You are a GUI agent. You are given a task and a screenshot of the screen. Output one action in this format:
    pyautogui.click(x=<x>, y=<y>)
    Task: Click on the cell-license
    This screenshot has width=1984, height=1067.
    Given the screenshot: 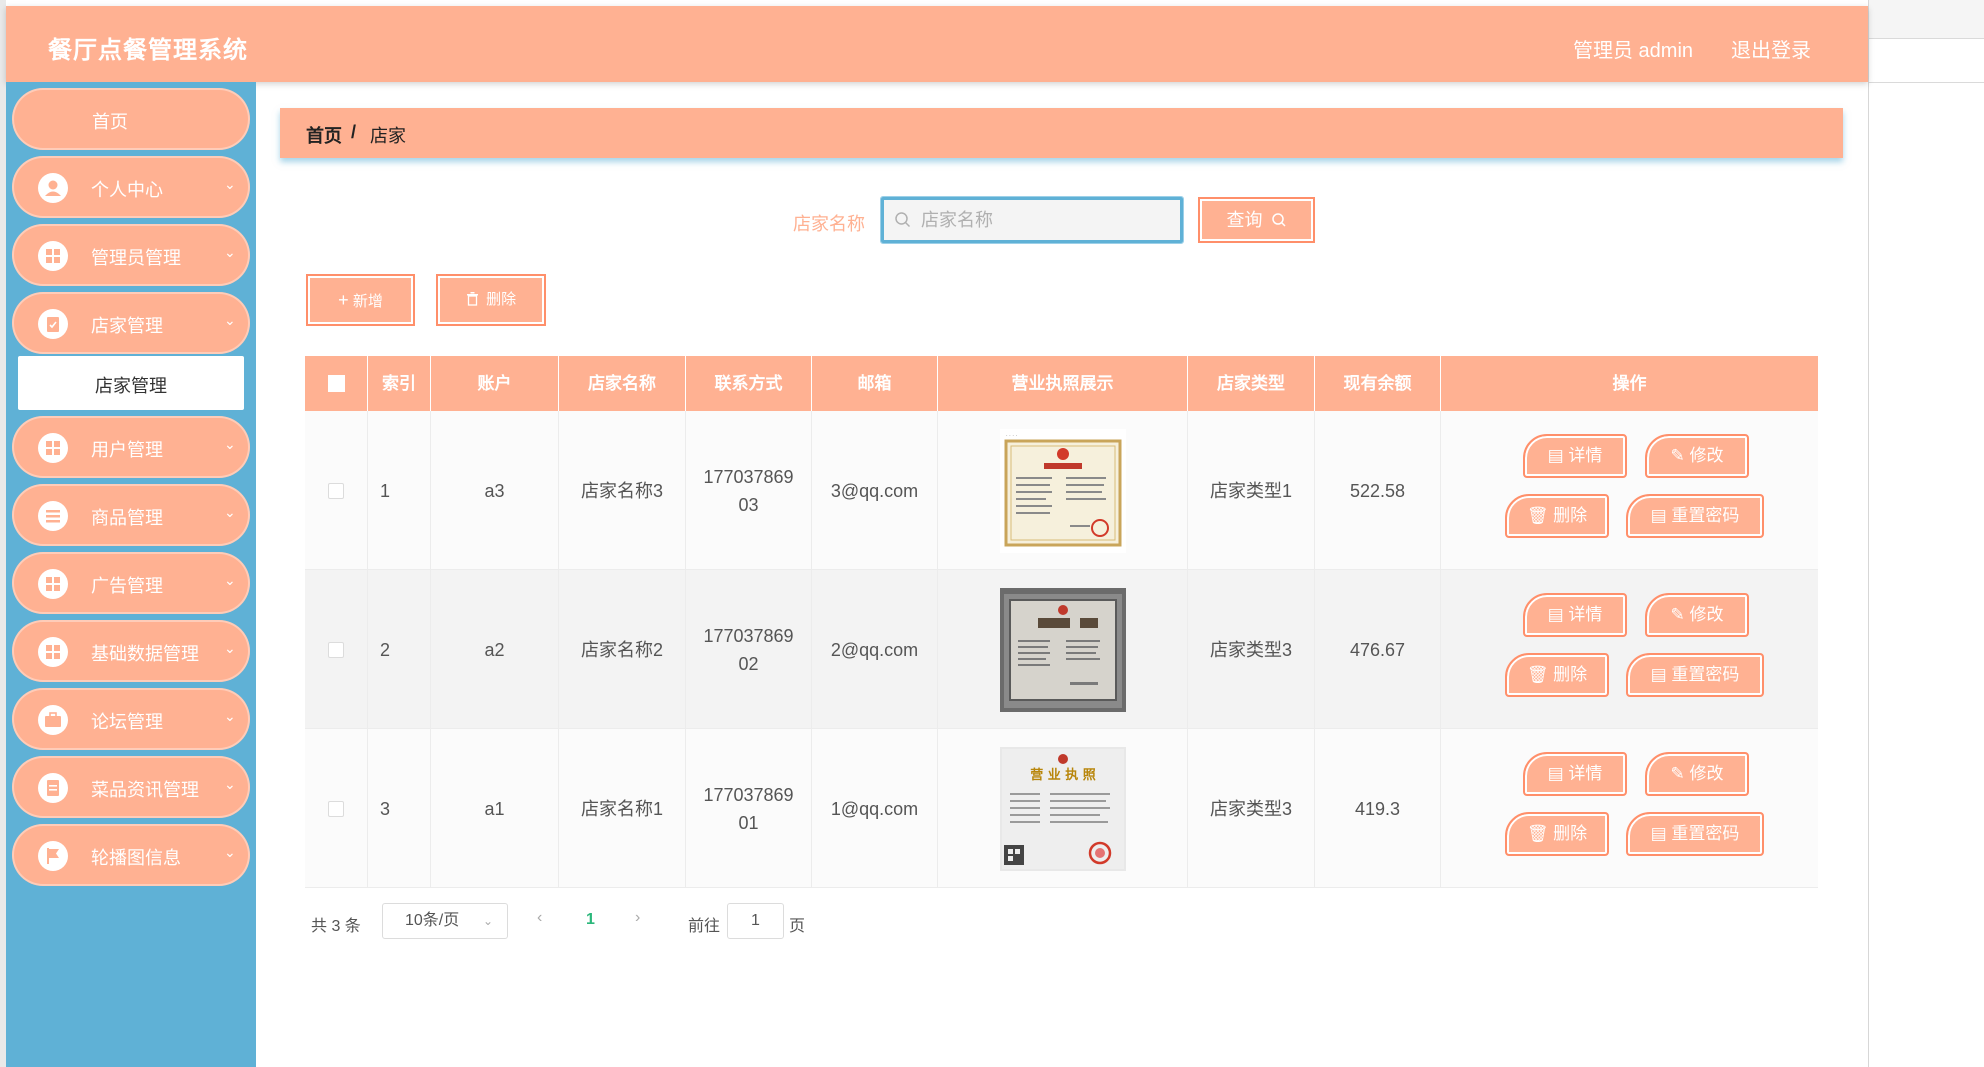 What is the action you would take?
    pyautogui.click(x=1063, y=649)
    